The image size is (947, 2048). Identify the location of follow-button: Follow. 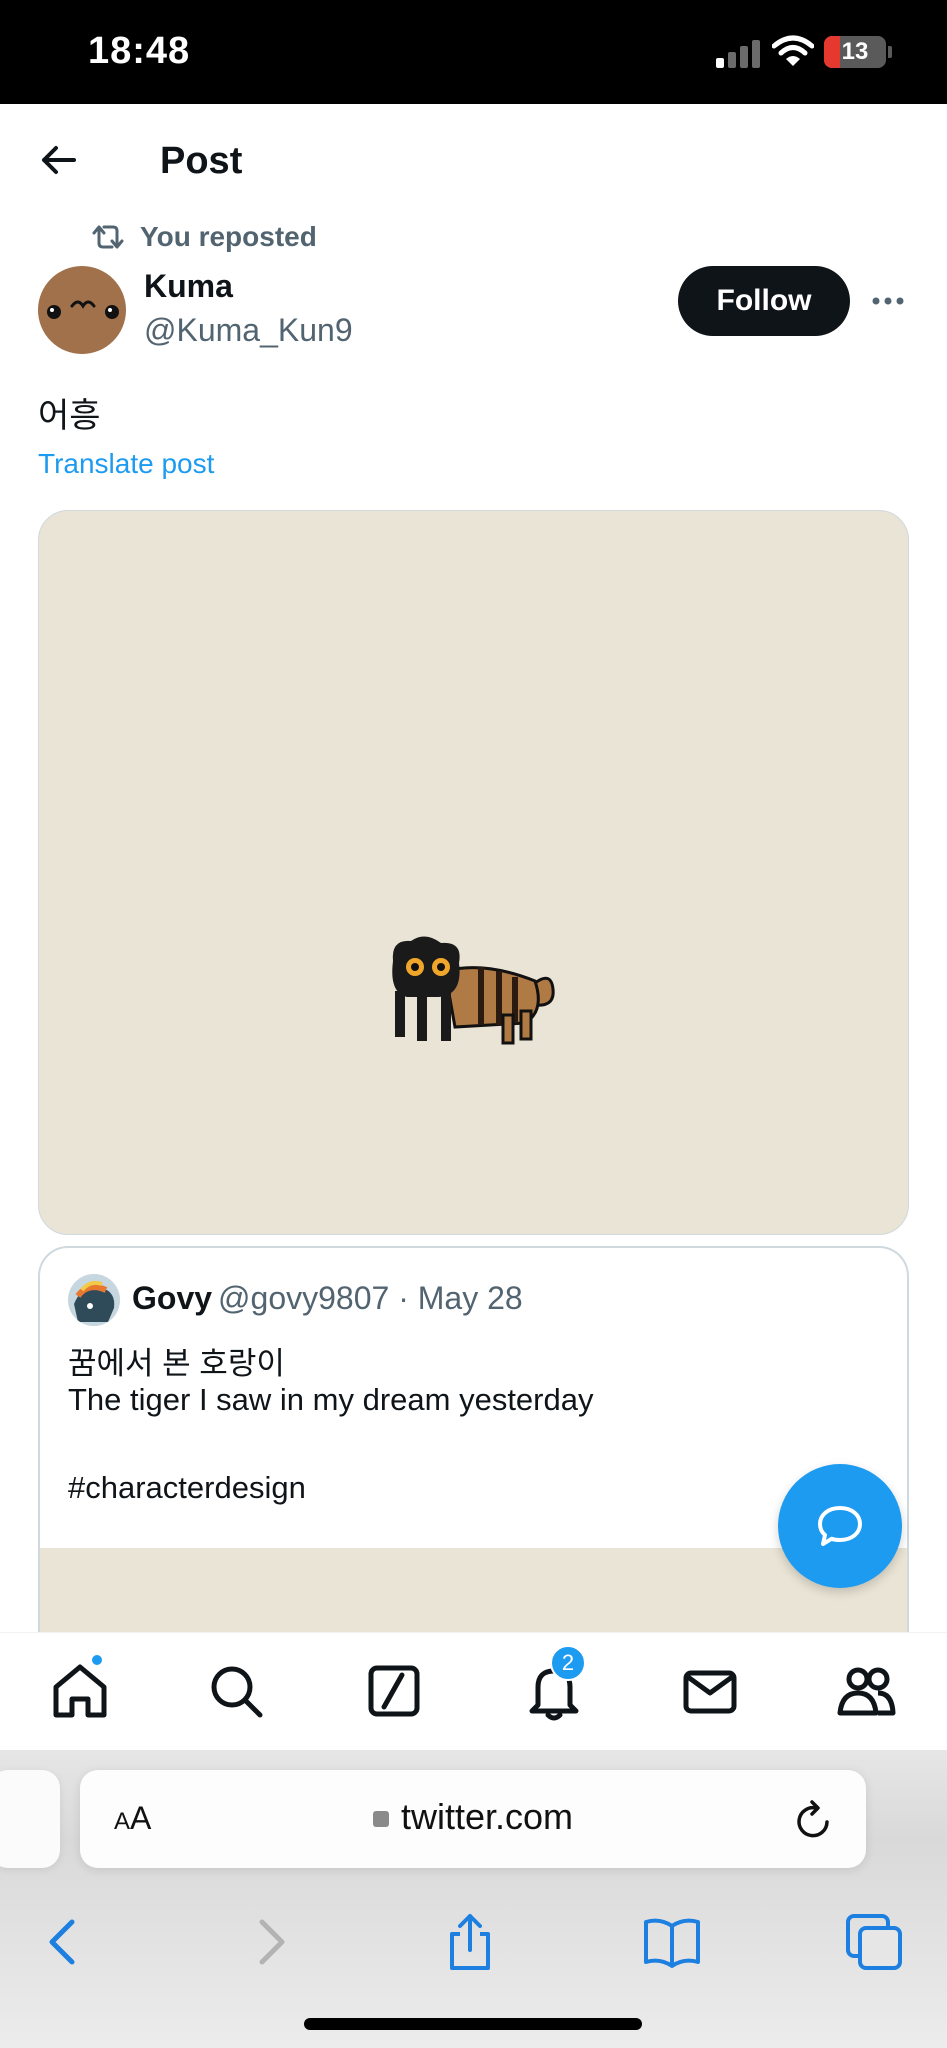
(764, 301).